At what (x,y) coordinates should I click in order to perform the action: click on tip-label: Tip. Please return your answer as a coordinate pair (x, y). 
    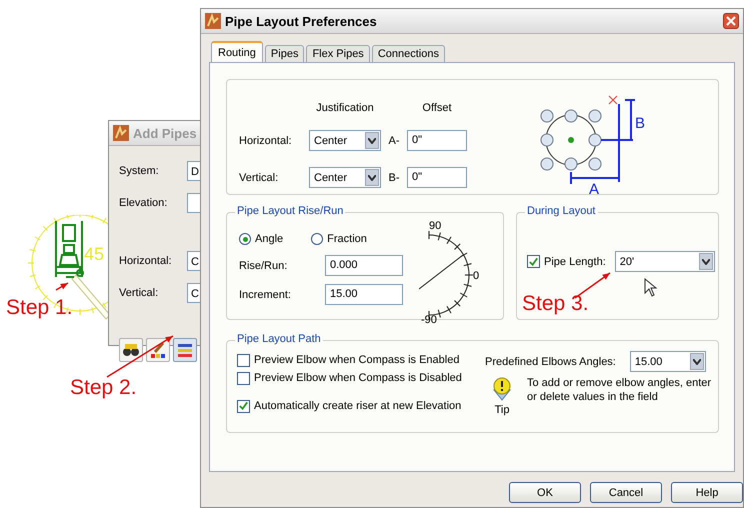
    Looking at the image, I should click on (502, 410).